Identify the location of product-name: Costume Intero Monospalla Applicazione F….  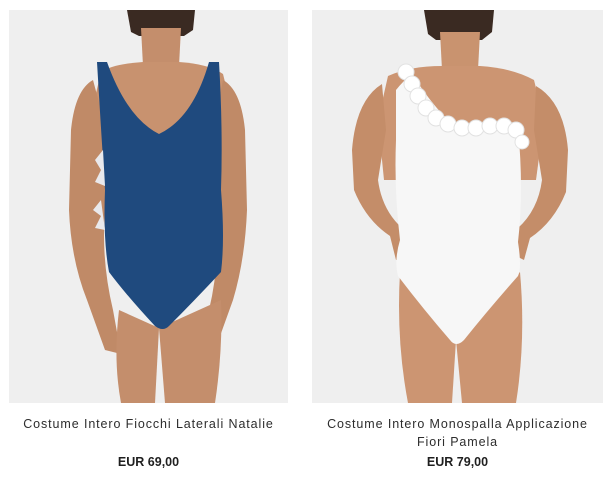
(457, 433).